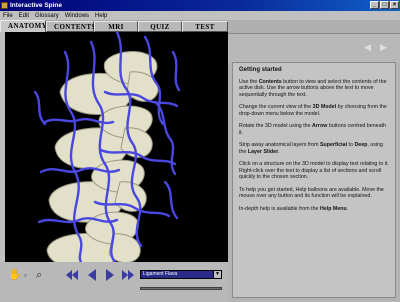 Image resolution: width=400 pixels, height=302 pixels. Describe the element at coordinates (205, 26) in the screenshot. I see `tab-test: TEST` at that location.